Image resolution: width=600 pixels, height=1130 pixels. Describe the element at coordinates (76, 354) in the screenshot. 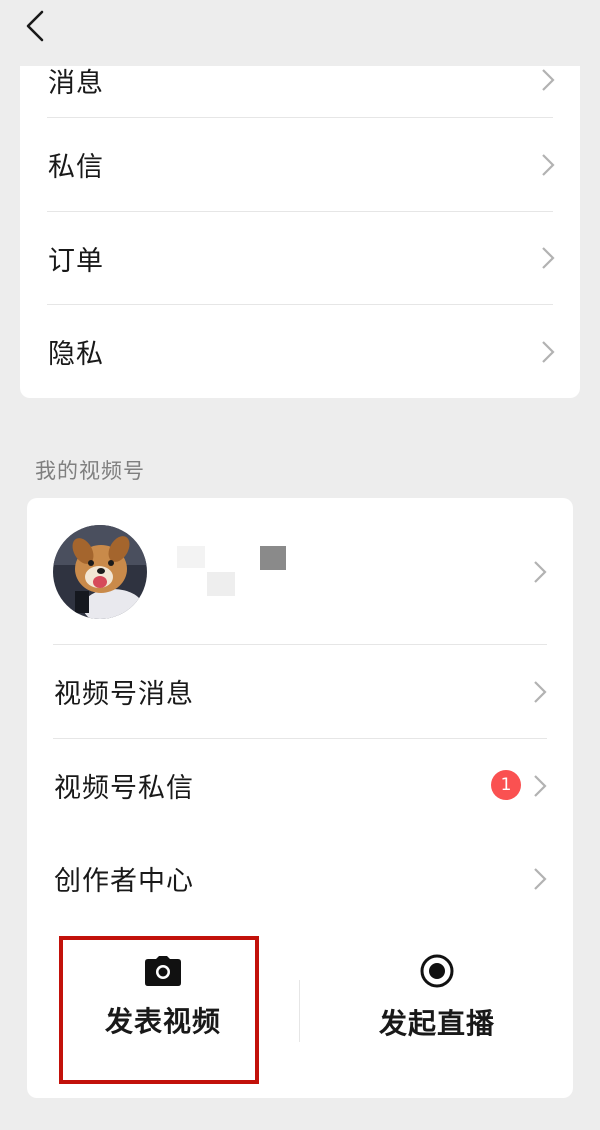

I see `settings-item-label: 隐私` at that location.